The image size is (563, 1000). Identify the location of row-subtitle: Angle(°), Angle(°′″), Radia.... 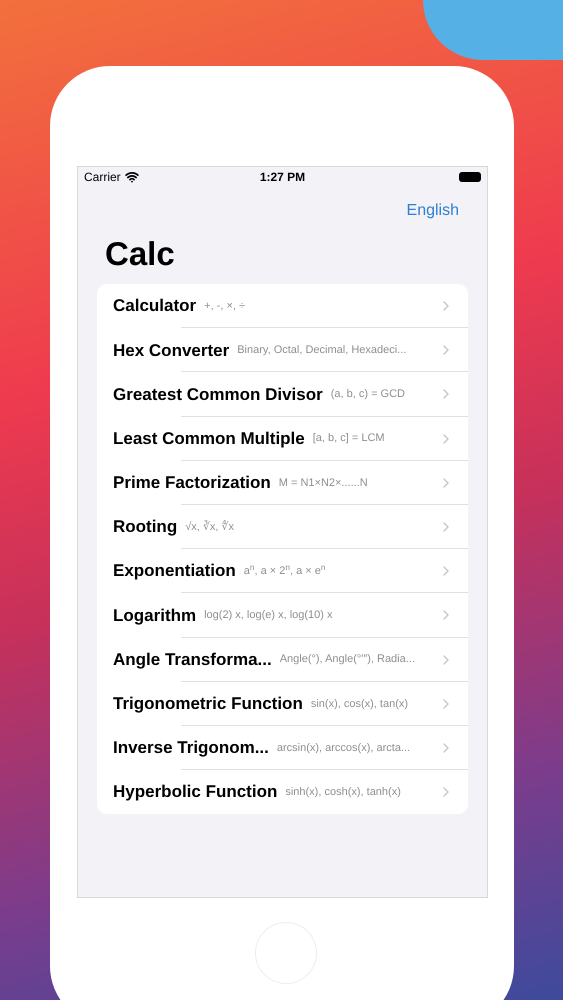
(347, 660).